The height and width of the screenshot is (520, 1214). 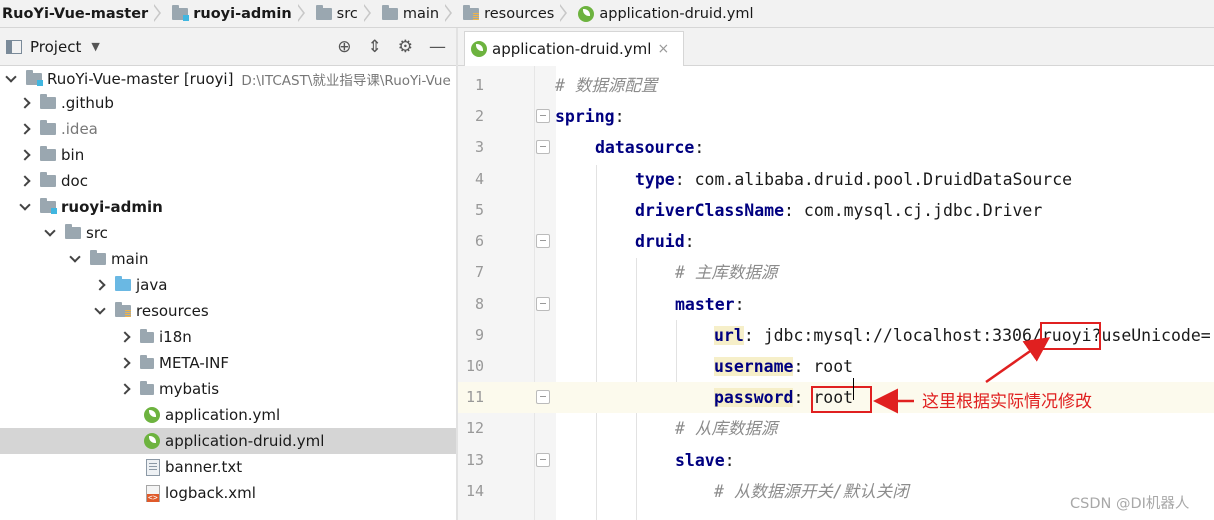 What do you see at coordinates (1007, 402) in the screenshot?
I see `annotation-text: 这里根据实际情况修改` at bounding box center [1007, 402].